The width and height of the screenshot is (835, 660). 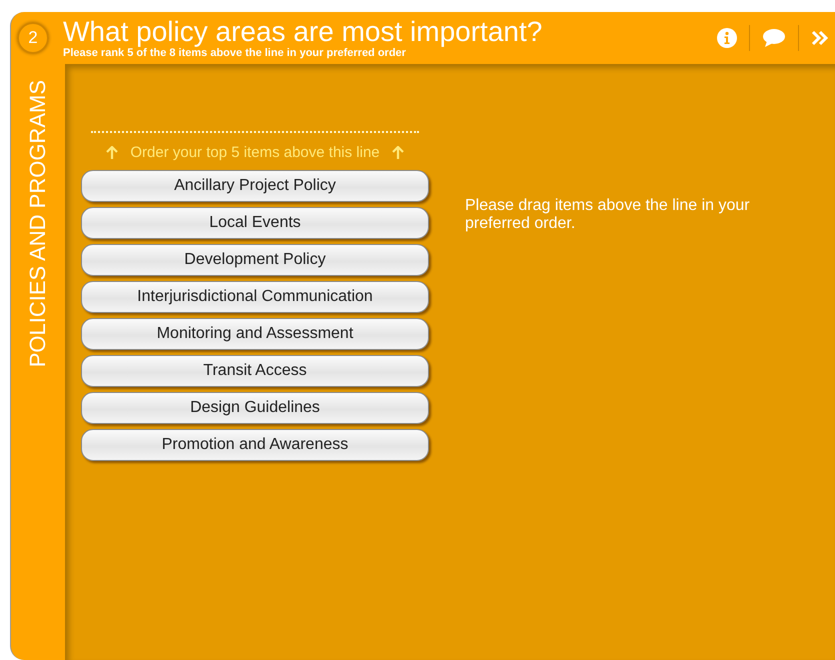 What do you see at coordinates (33, 38) in the screenshot?
I see `question-number: 2` at bounding box center [33, 38].